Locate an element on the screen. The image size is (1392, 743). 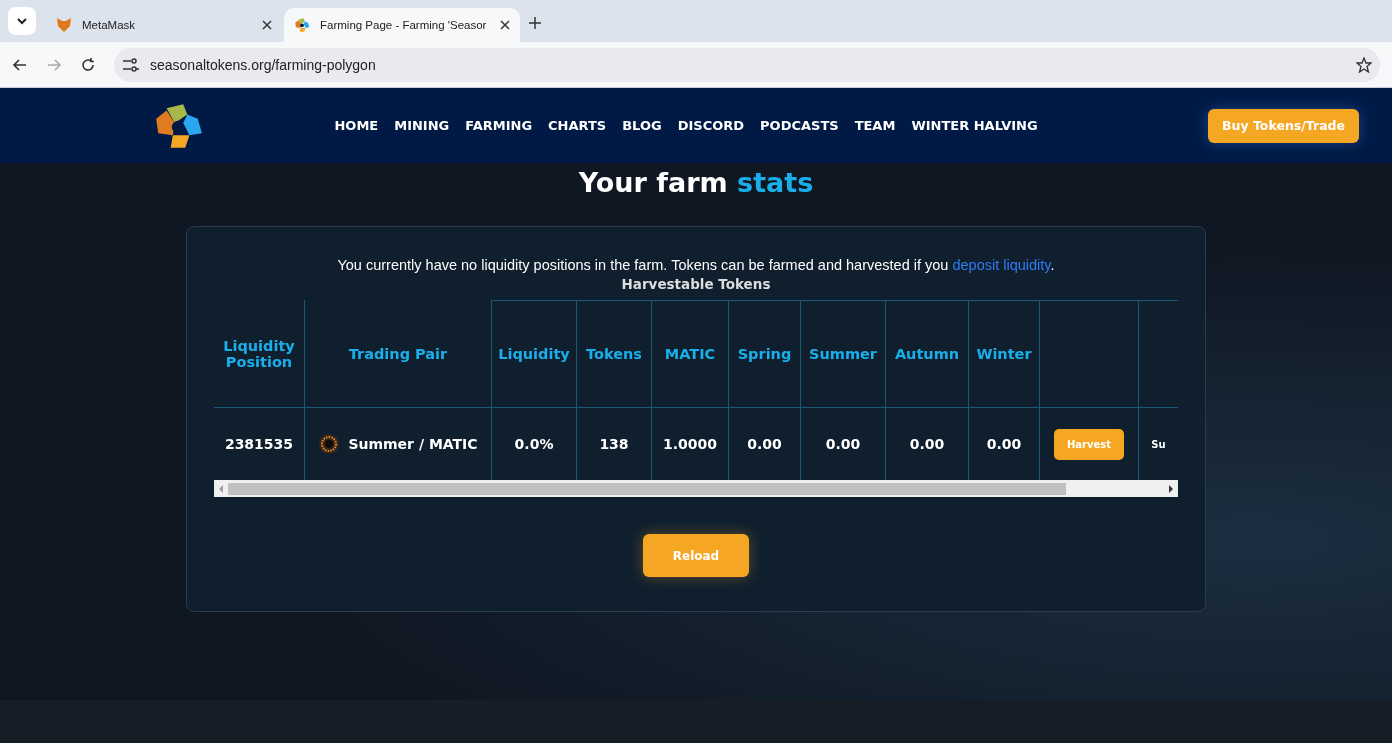
reload-button is located at coordinates (88, 64).